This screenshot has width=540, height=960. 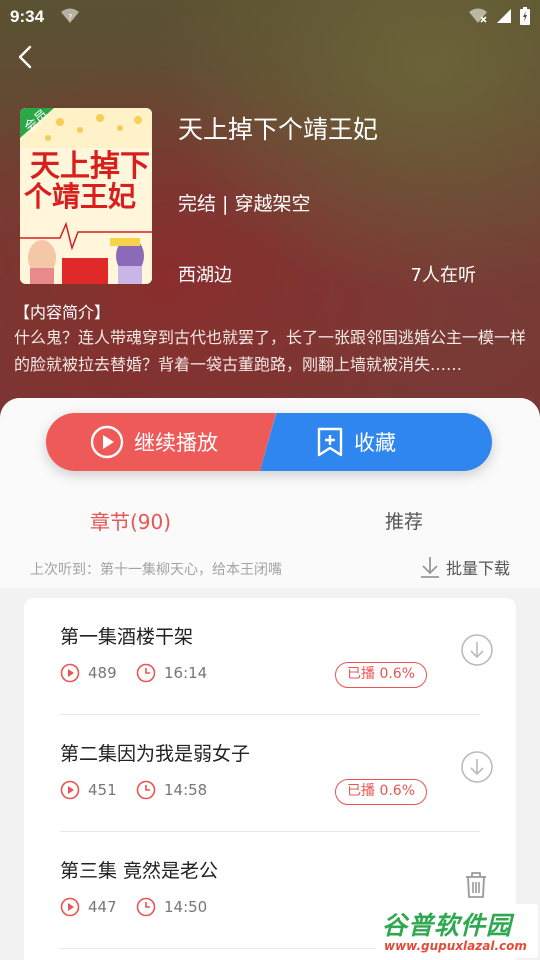 I want to click on action-bar: 继续播放 收藏, so click(x=269, y=442).